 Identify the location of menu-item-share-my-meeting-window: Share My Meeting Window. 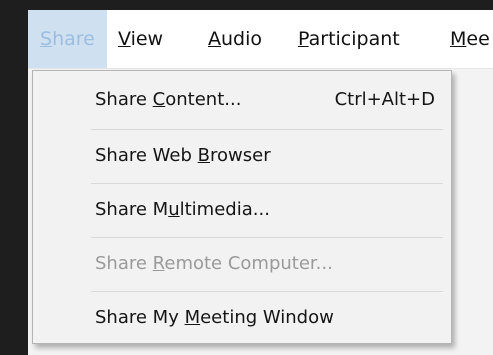
(270, 318).